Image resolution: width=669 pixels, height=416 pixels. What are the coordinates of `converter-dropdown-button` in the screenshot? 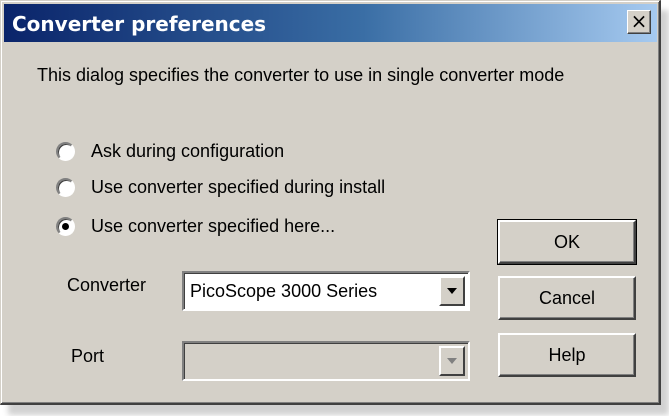 It's located at (452, 291).